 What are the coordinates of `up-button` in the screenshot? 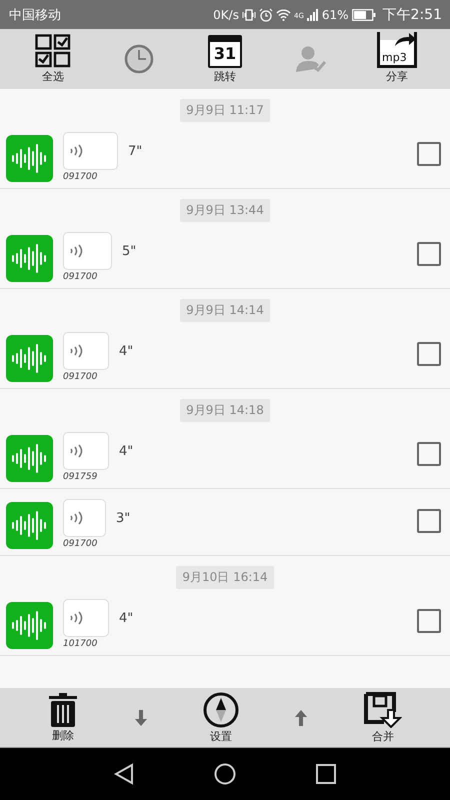 It's located at (301, 718).